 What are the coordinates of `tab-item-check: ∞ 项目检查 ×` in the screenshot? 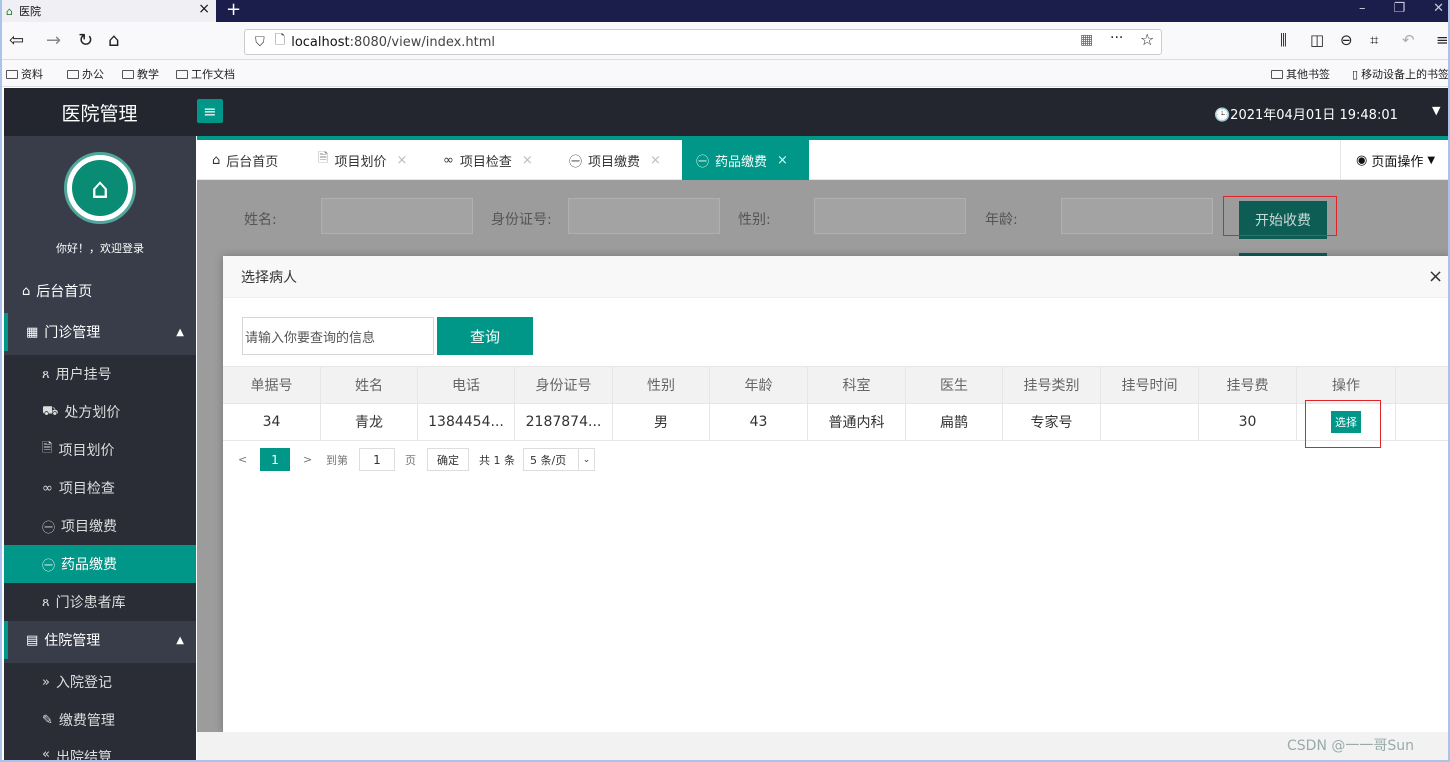 It's located at (488, 160).